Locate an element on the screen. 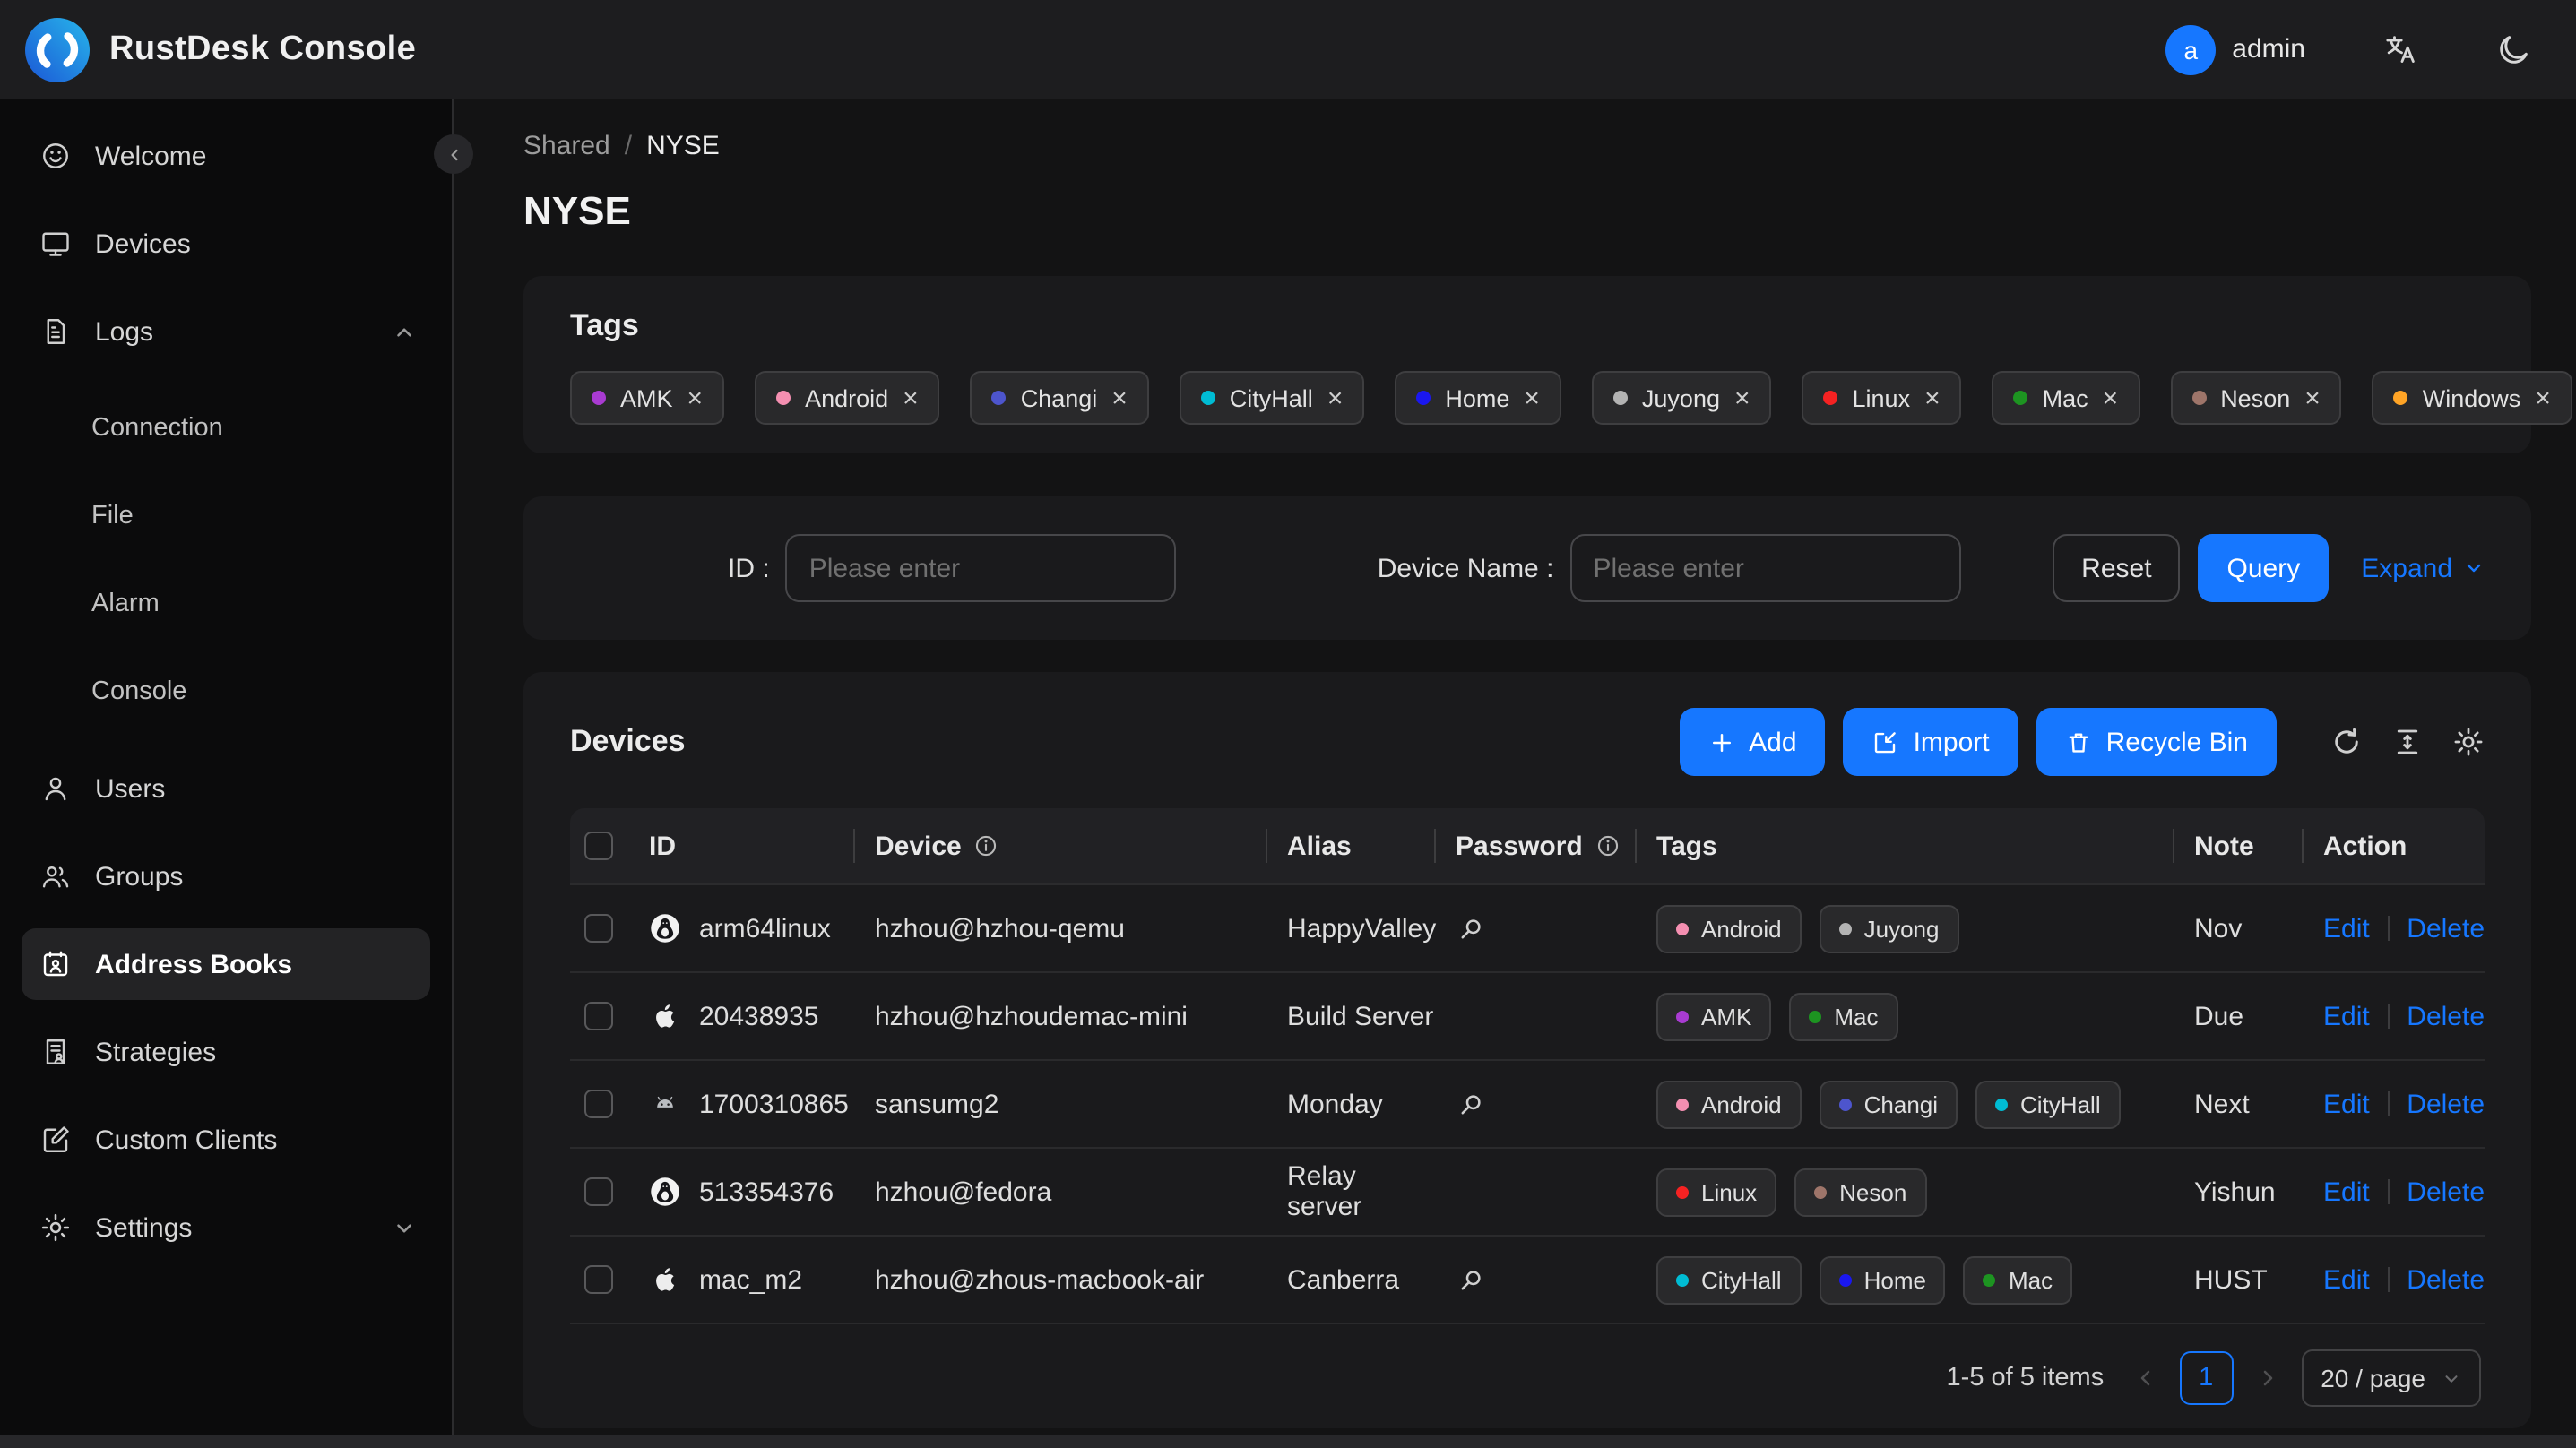  recycle-bin-button: Recycle Bin is located at coordinates (2156, 742).